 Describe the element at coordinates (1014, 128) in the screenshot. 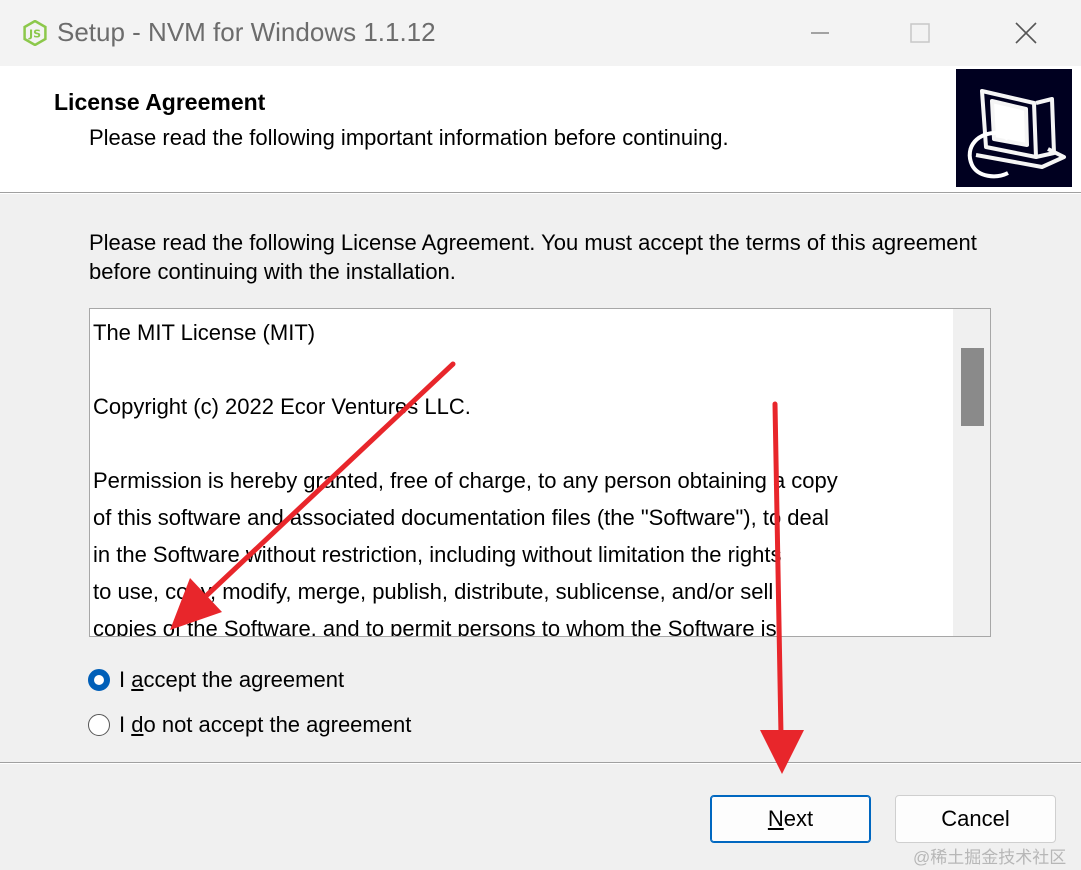

I see `installer-computer-icon` at that location.